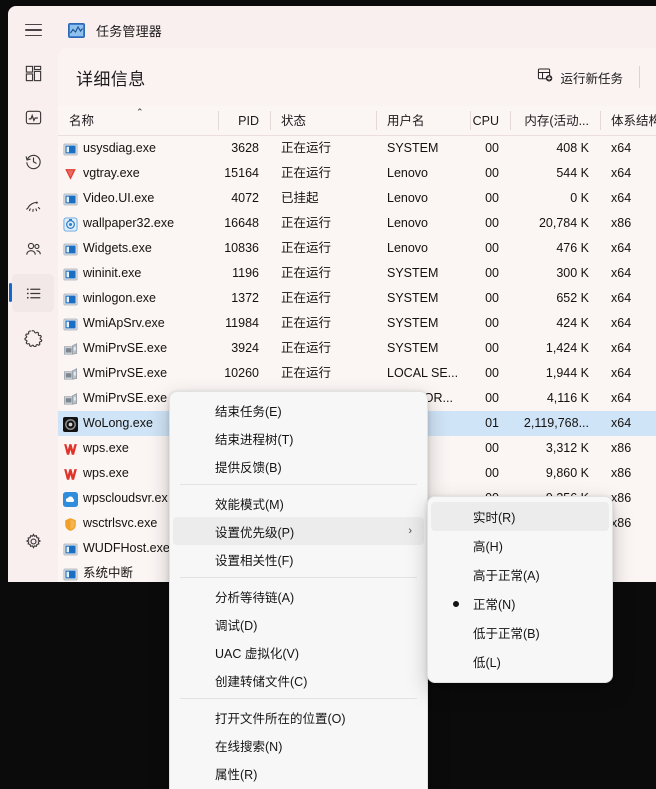 Image resolution: width=656 pixels, height=789 pixels. Describe the element at coordinates (520, 574) in the screenshot. I see `submenu-item-priority-above-normal: 高于正常(A)` at that location.